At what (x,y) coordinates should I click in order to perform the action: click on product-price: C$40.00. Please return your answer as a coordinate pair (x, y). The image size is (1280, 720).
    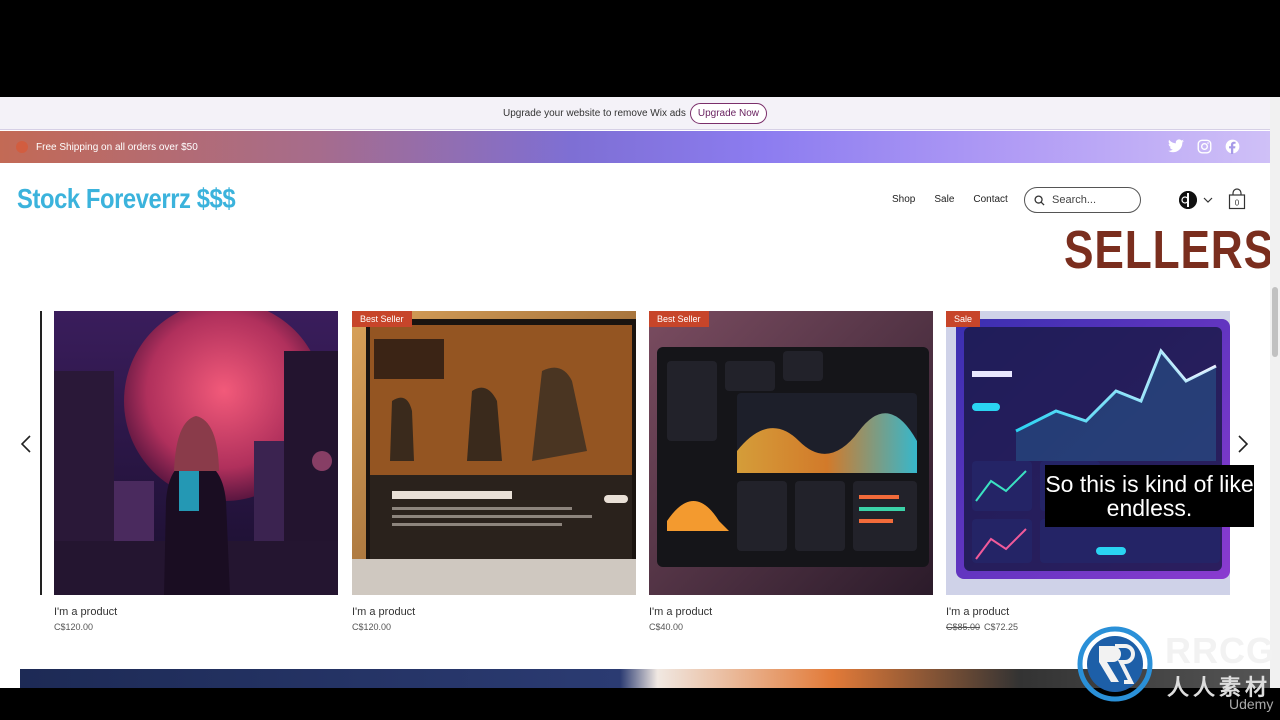
    Looking at the image, I should click on (791, 627).